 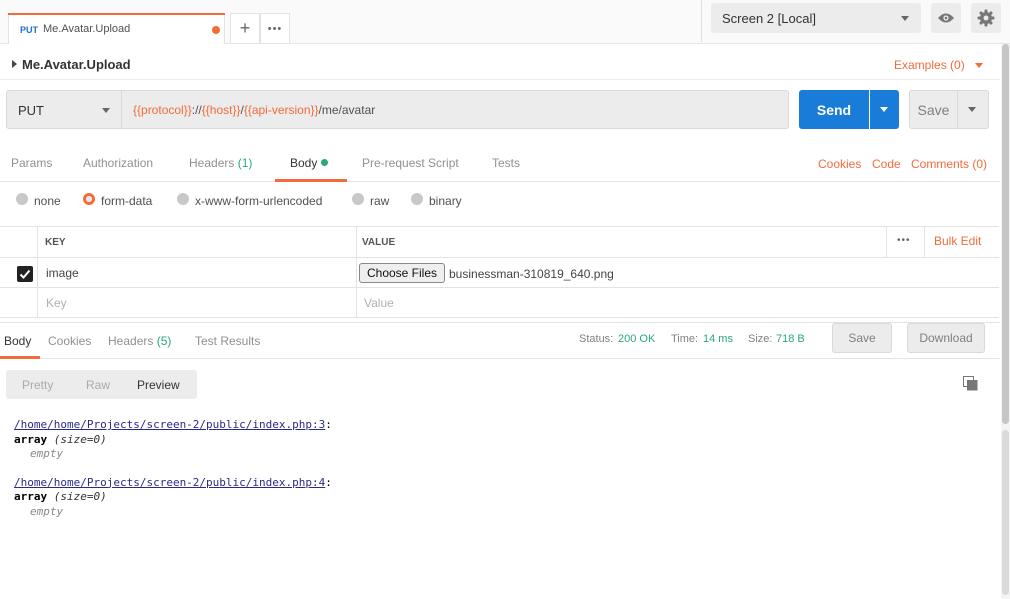 I want to click on save-options-button, so click(x=973, y=109).